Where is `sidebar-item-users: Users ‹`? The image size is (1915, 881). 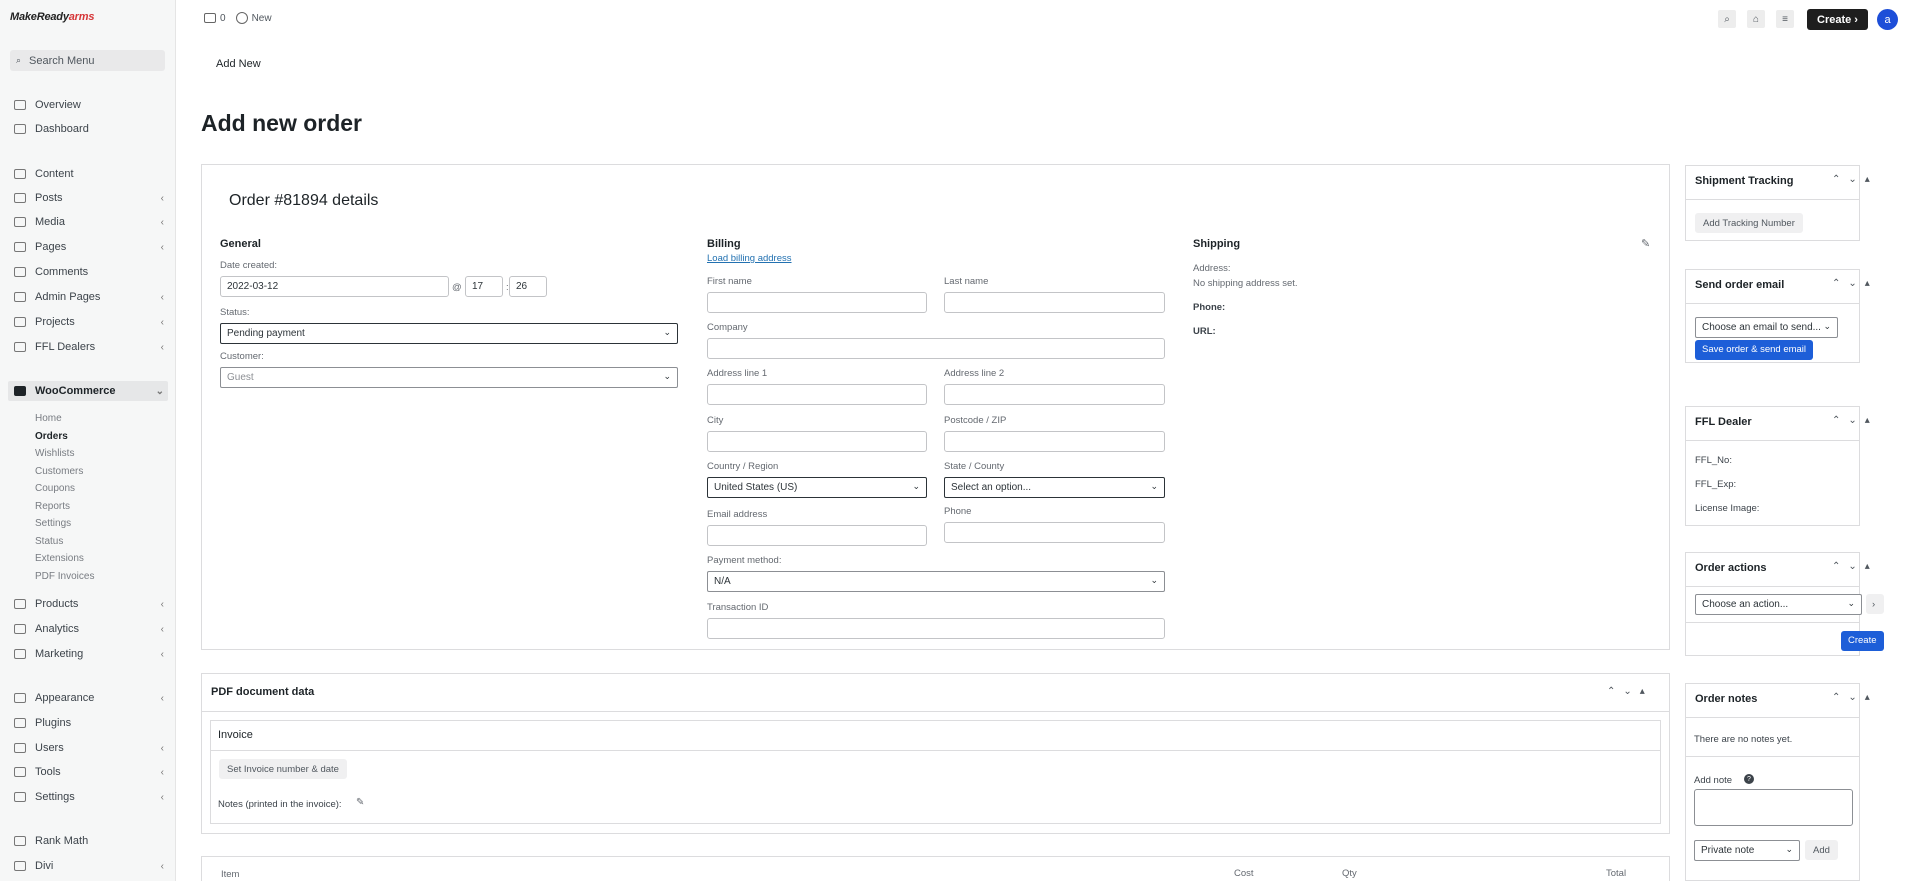
sidebar-item-users: Users ‹ is located at coordinates (89, 748).